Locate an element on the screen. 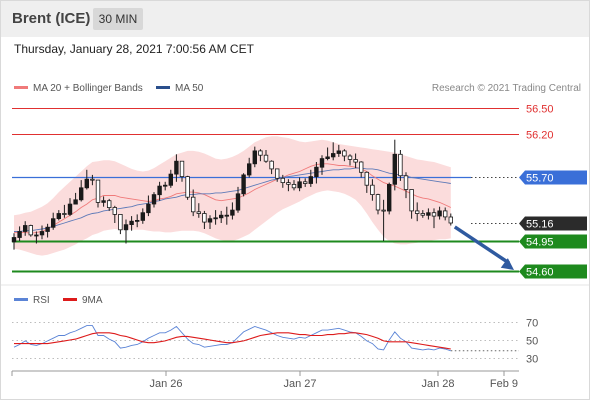  x-axis-ticks: Jan 26 Jan 27 Jan 28 Feb 9 is located at coordinates (264, 380).